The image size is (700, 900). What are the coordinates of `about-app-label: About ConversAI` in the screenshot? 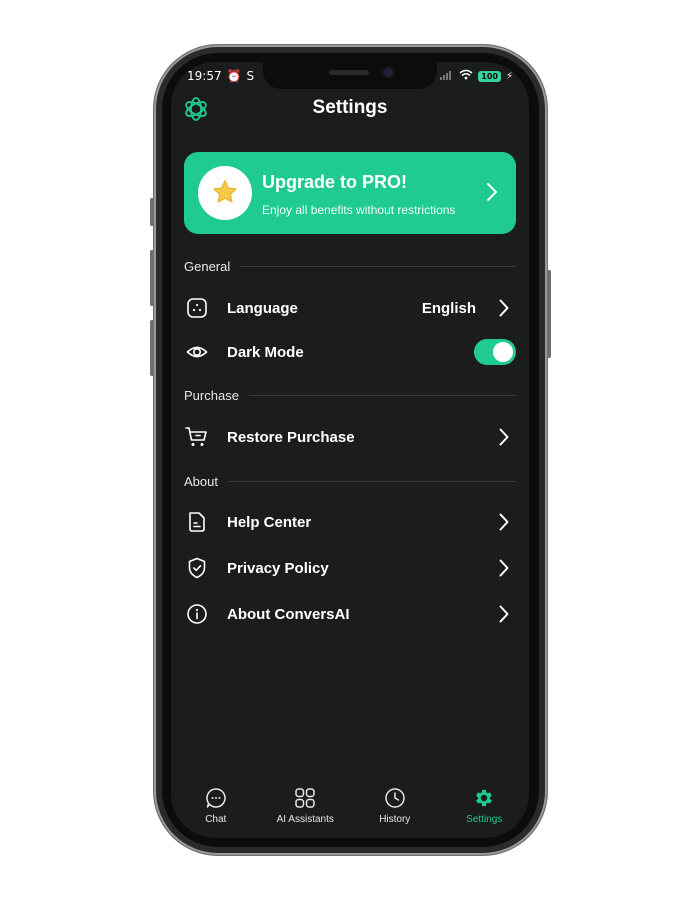 It's located at (288, 614).